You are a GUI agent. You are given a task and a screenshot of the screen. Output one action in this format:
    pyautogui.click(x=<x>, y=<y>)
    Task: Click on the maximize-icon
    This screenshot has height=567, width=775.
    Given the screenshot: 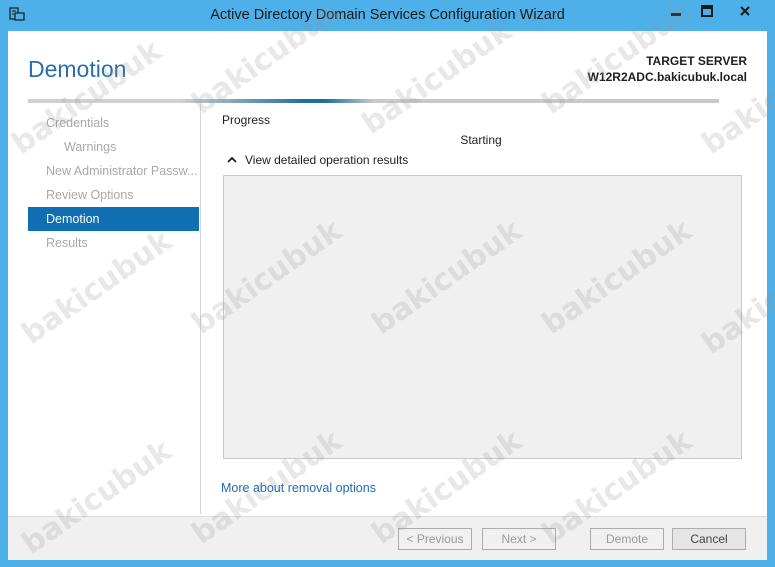 What is the action you would take?
    pyautogui.click(x=706, y=10)
    